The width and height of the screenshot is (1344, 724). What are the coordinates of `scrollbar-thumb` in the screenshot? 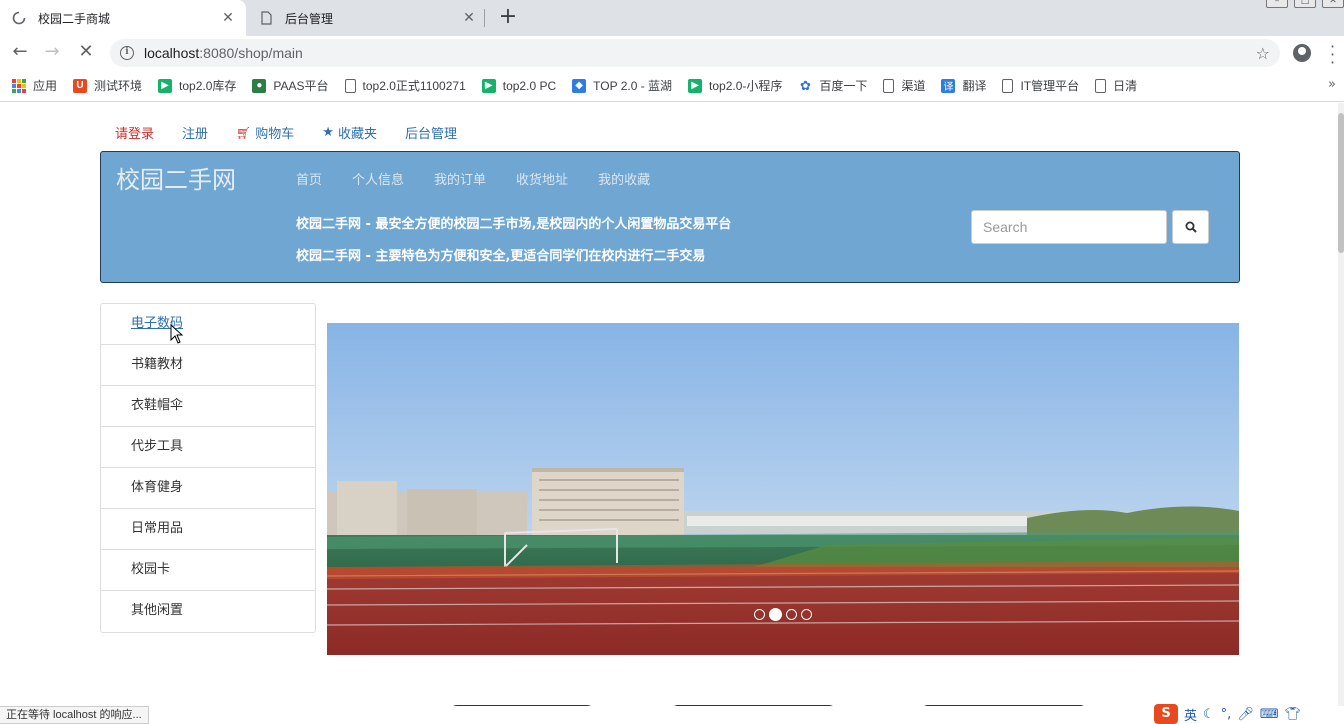 It's located at (1341, 183).